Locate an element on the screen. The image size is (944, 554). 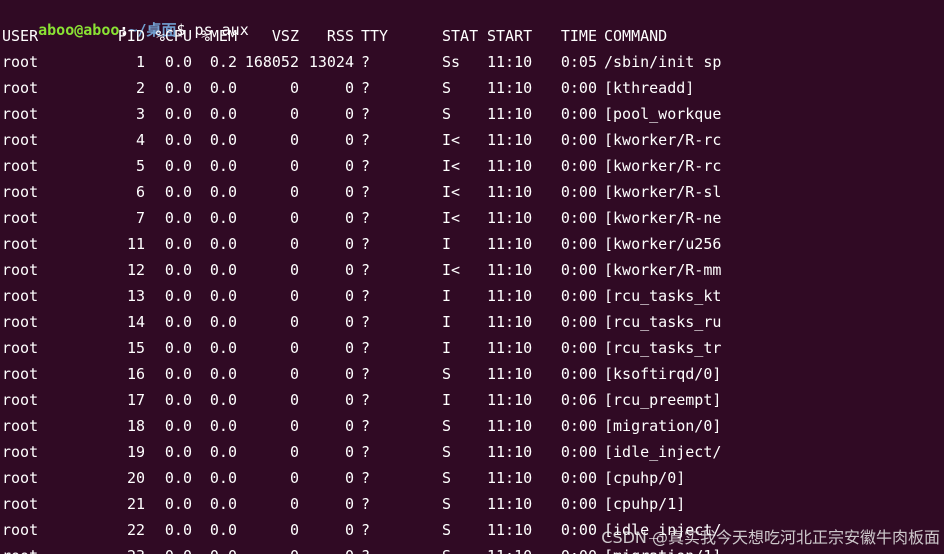
cell-pid: 3 is located at coordinates (140, 114).